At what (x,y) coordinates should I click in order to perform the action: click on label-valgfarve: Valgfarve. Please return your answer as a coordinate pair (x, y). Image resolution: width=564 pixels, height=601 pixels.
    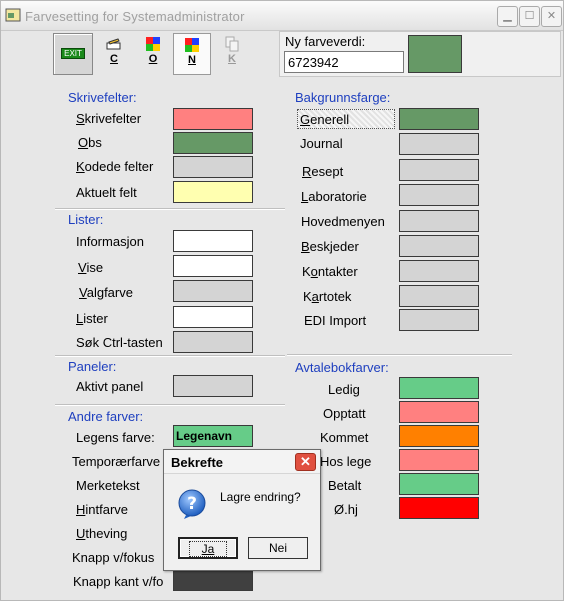
    Looking at the image, I should click on (106, 292).